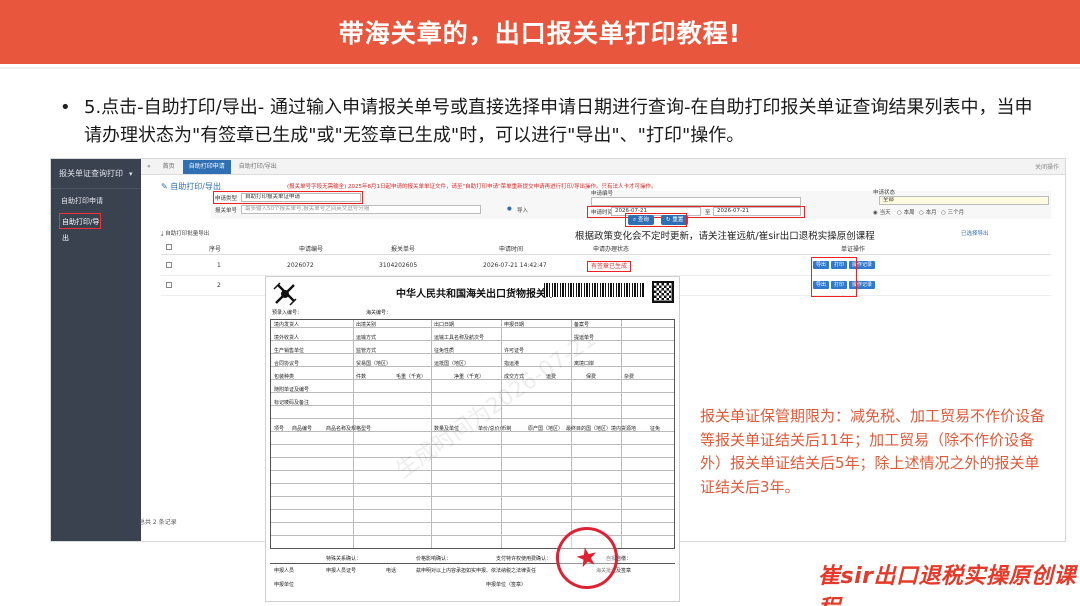  I want to click on doc-field: 申报单位, so click(284, 585).